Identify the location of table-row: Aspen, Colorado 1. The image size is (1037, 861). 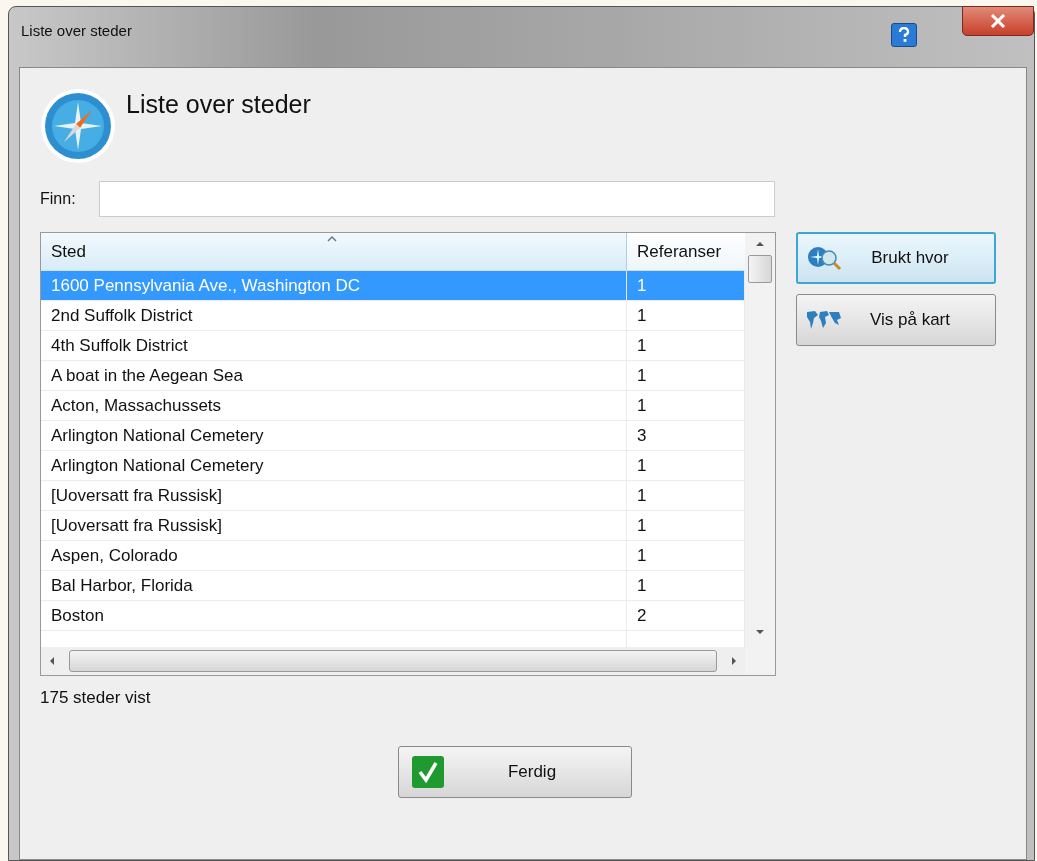
(393, 556).